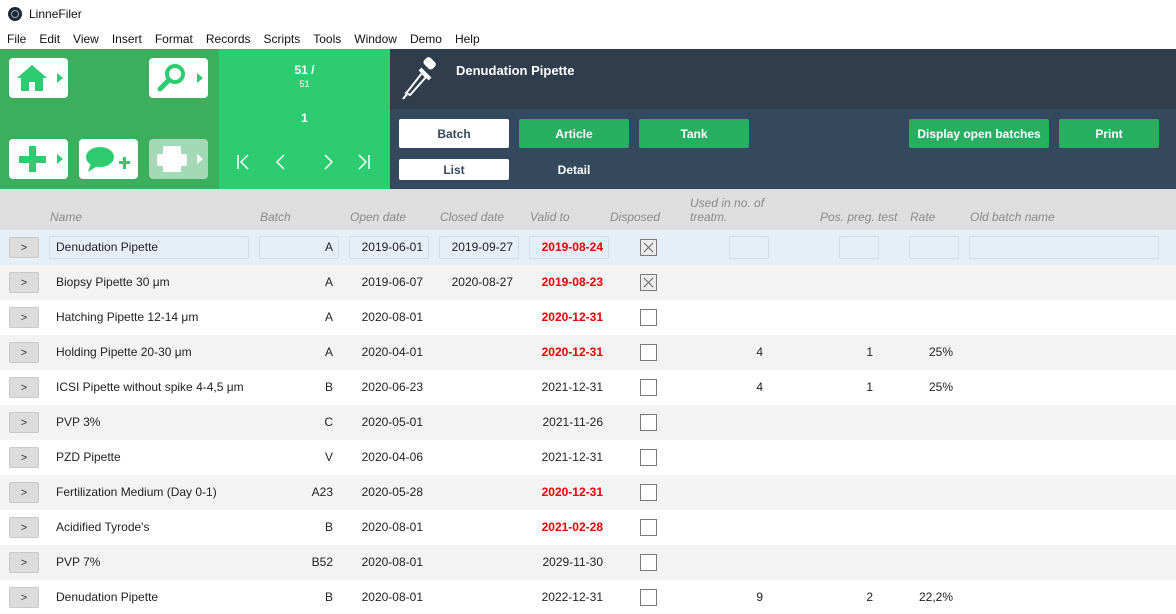  What do you see at coordinates (38, 159) in the screenshot?
I see `new-record-button` at bounding box center [38, 159].